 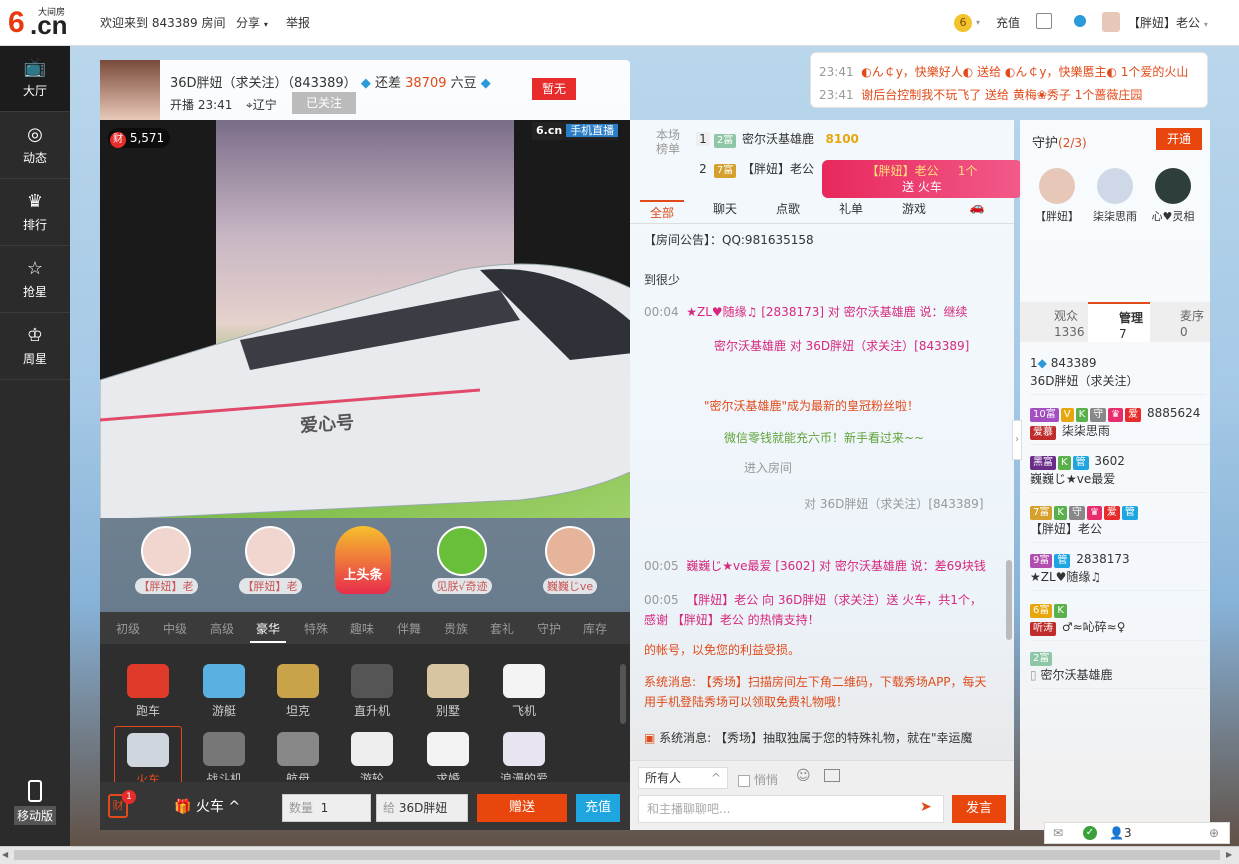 What do you see at coordinates (1009, 600) in the screenshot?
I see `chat-scrollbar` at bounding box center [1009, 600].